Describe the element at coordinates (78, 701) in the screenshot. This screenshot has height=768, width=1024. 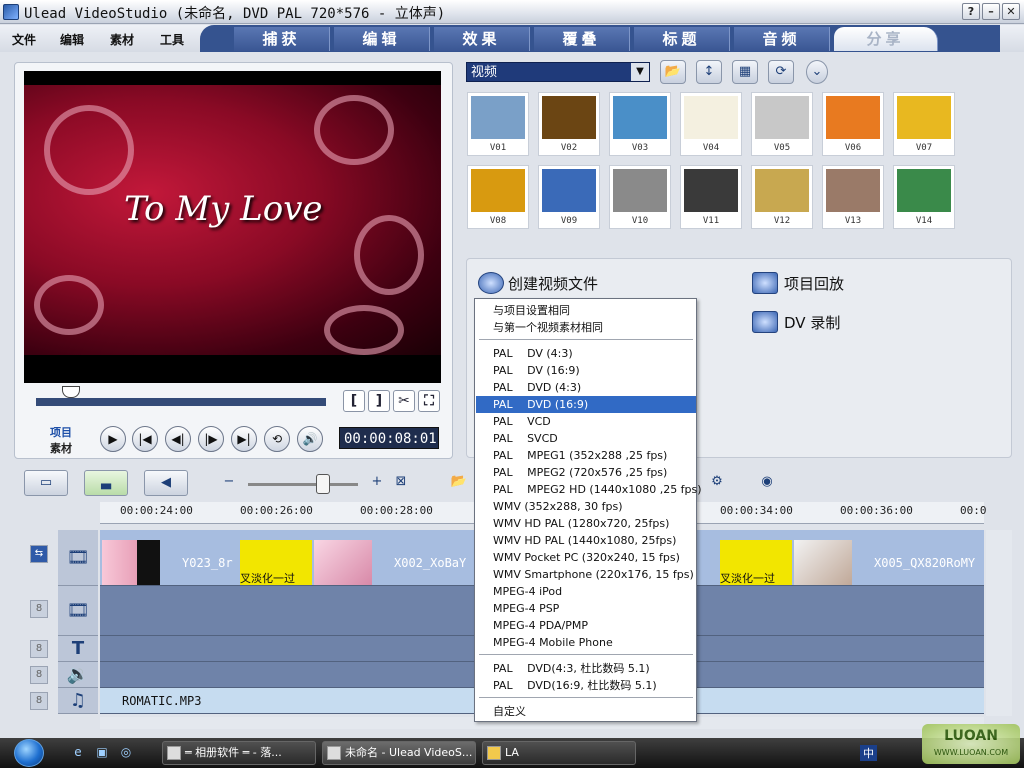
I see `music-track-icon: ♫` at that location.